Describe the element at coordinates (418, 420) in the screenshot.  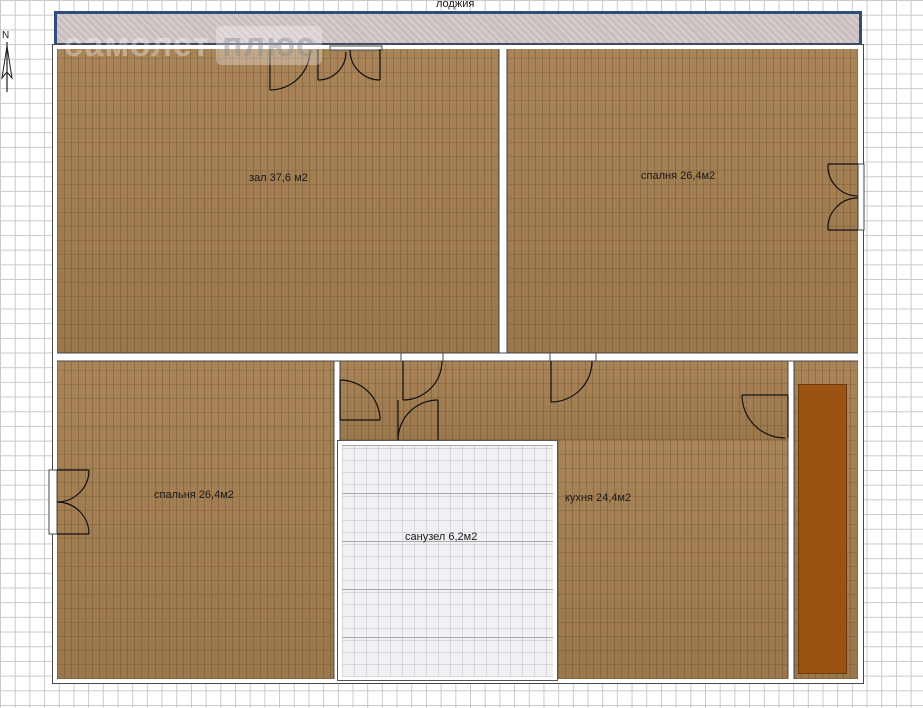
I see `door-bathroom` at that location.